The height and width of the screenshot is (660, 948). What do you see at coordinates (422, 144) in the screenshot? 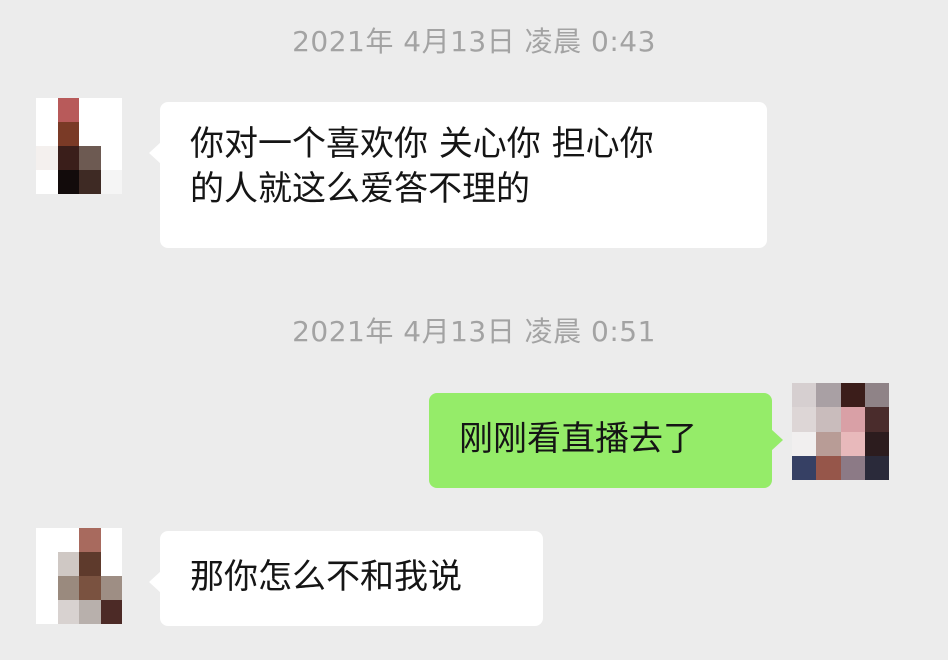
I see `message-line: 你对一个喜欢你 关心你 担心你` at bounding box center [422, 144].